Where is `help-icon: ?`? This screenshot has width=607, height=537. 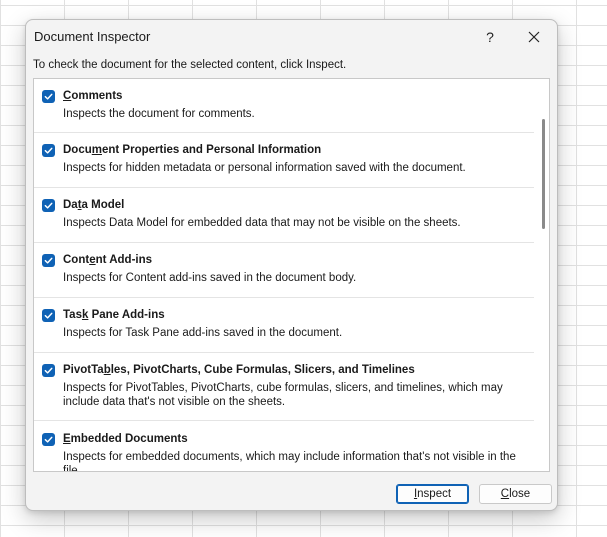
help-icon: ? is located at coordinates (490, 37).